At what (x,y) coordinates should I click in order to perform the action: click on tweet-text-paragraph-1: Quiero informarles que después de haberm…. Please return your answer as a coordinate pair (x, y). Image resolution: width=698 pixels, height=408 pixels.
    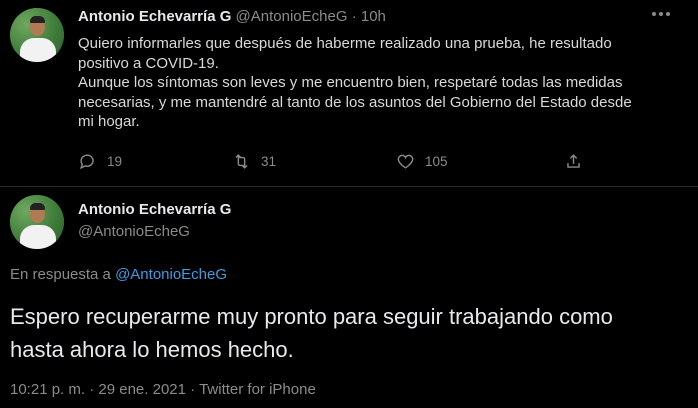
    Looking at the image, I should click on (345, 53).